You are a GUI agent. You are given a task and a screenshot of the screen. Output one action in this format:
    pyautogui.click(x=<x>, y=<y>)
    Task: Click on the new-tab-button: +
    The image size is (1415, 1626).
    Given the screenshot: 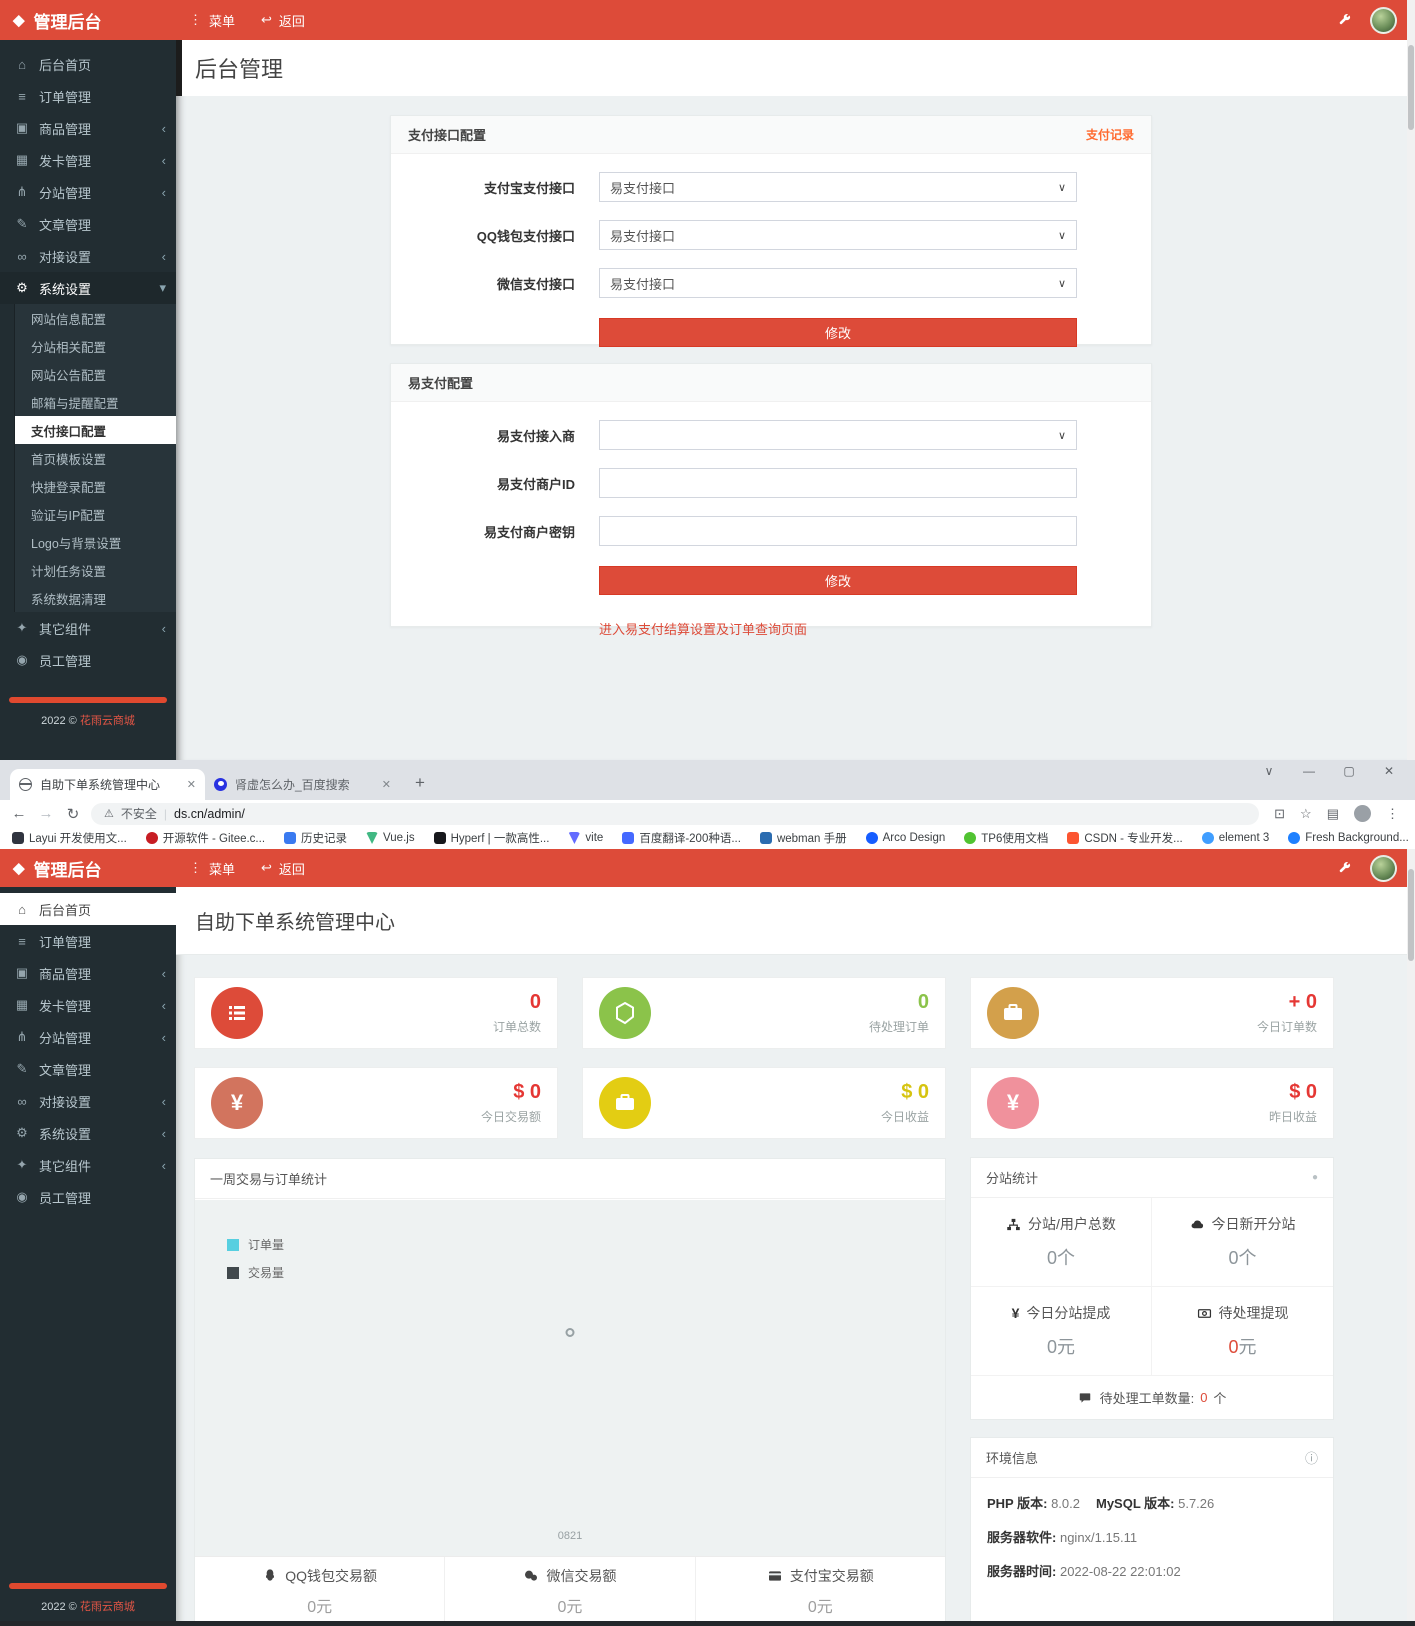 What is the action you would take?
    pyautogui.click(x=420, y=783)
    